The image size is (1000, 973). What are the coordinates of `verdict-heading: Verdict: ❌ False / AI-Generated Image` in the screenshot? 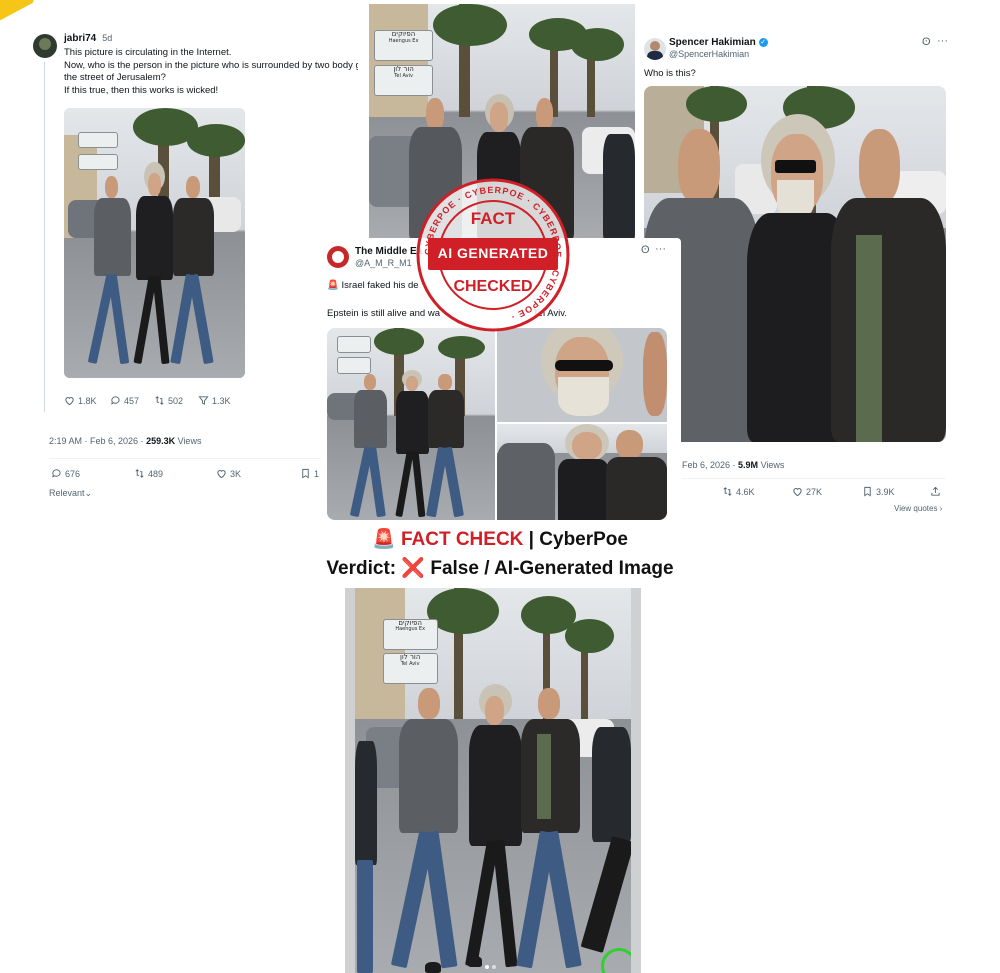 It's located at (500, 568).